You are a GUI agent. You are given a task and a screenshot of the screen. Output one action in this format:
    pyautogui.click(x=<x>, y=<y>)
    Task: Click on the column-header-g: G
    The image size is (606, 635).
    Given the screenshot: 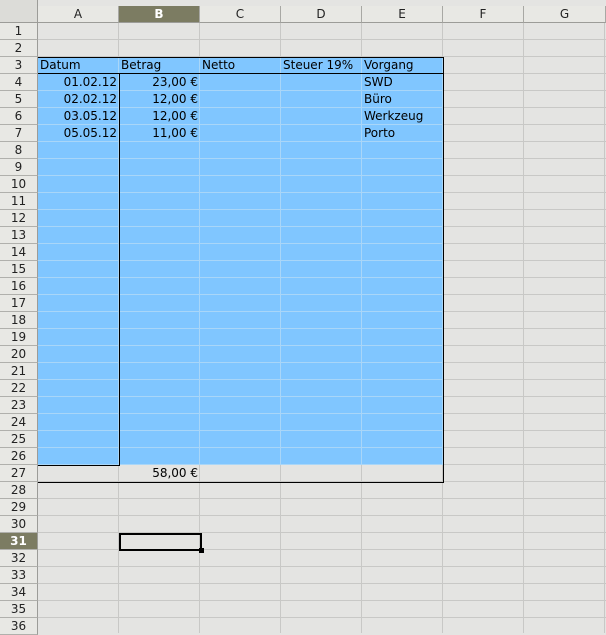 What is the action you would take?
    pyautogui.click(x=565, y=14)
    